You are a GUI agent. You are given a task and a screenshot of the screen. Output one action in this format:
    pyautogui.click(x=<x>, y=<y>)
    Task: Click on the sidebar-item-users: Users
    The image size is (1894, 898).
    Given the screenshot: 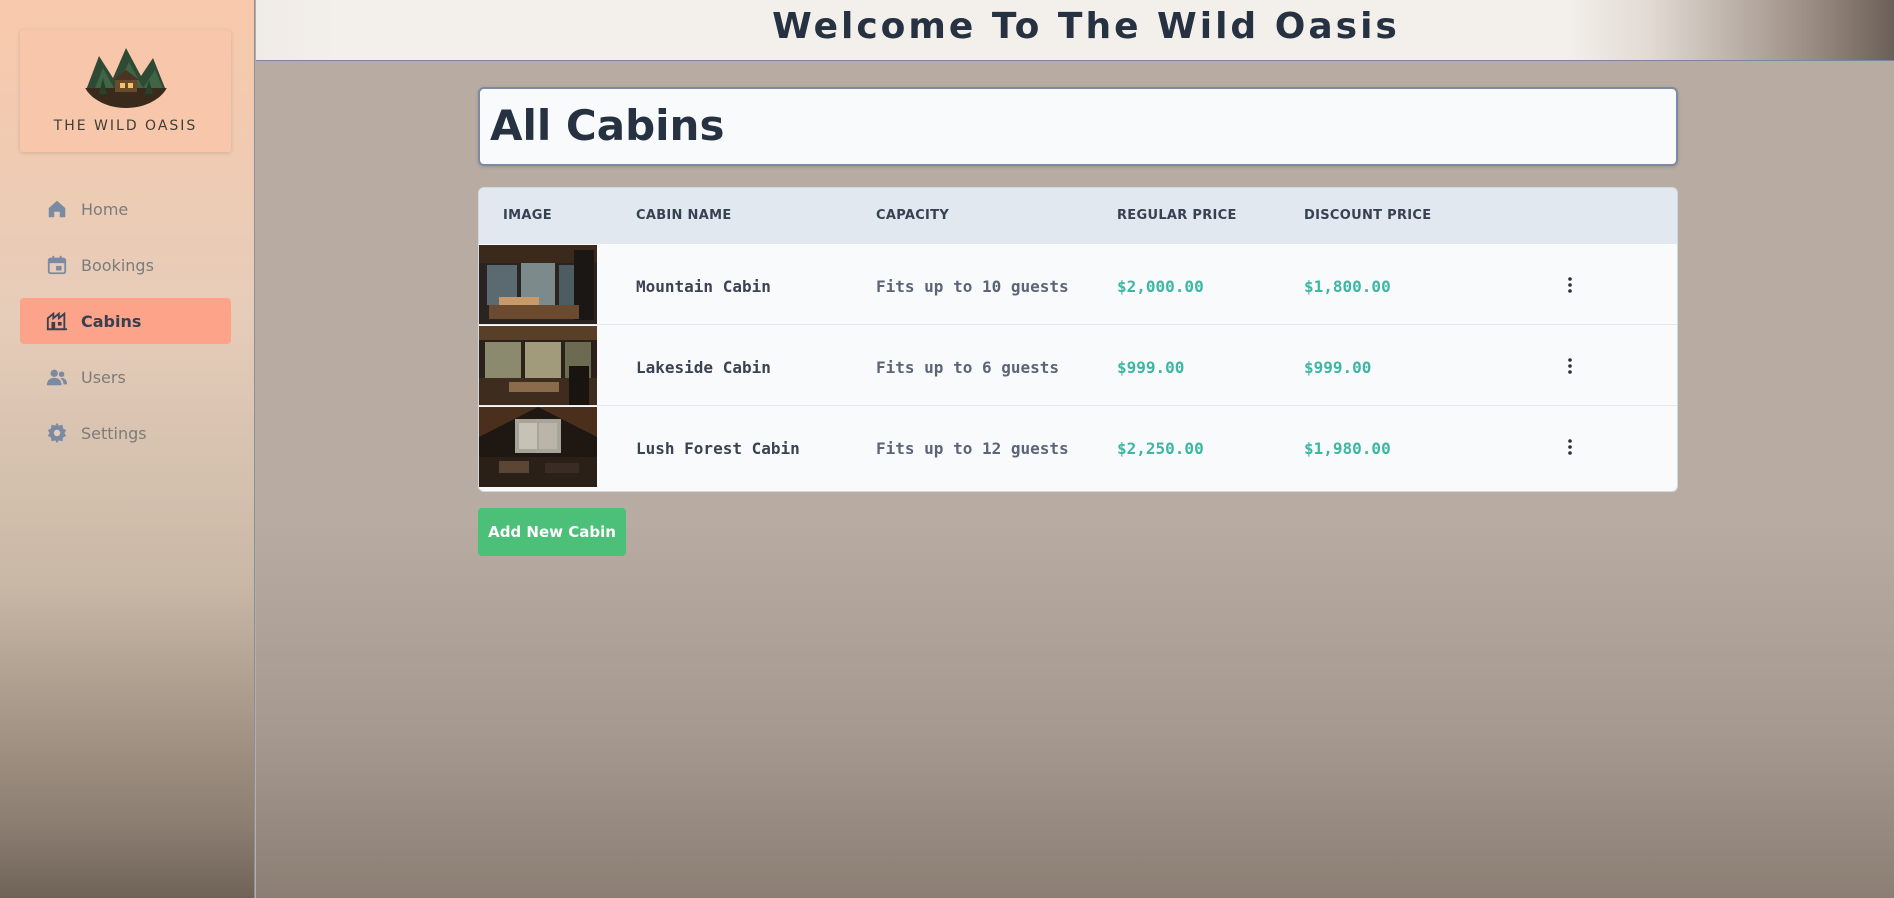 What is the action you would take?
    pyautogui.click(x=125, y=377)
    